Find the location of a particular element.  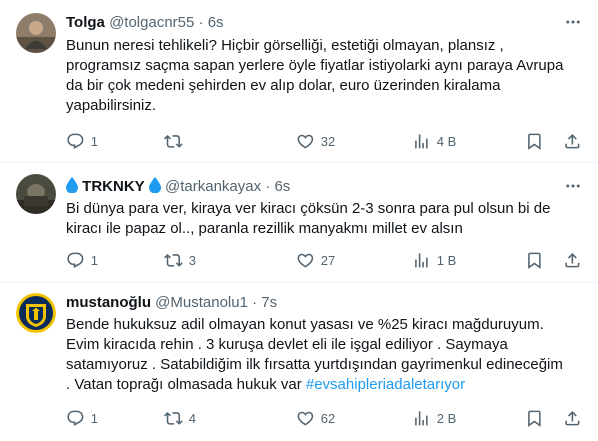

author-handle: @tarkankayax is located at coordinates (213, 186).